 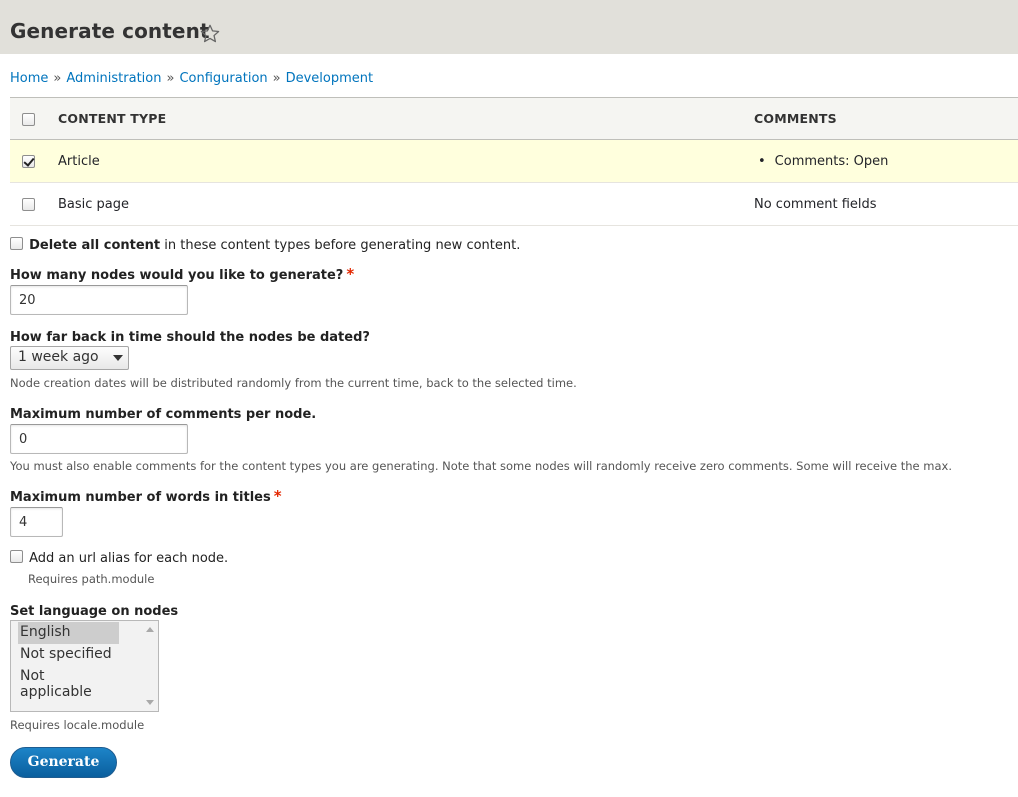 I want to click on language-description: Requires locale.module, so click(x=77, y=725).